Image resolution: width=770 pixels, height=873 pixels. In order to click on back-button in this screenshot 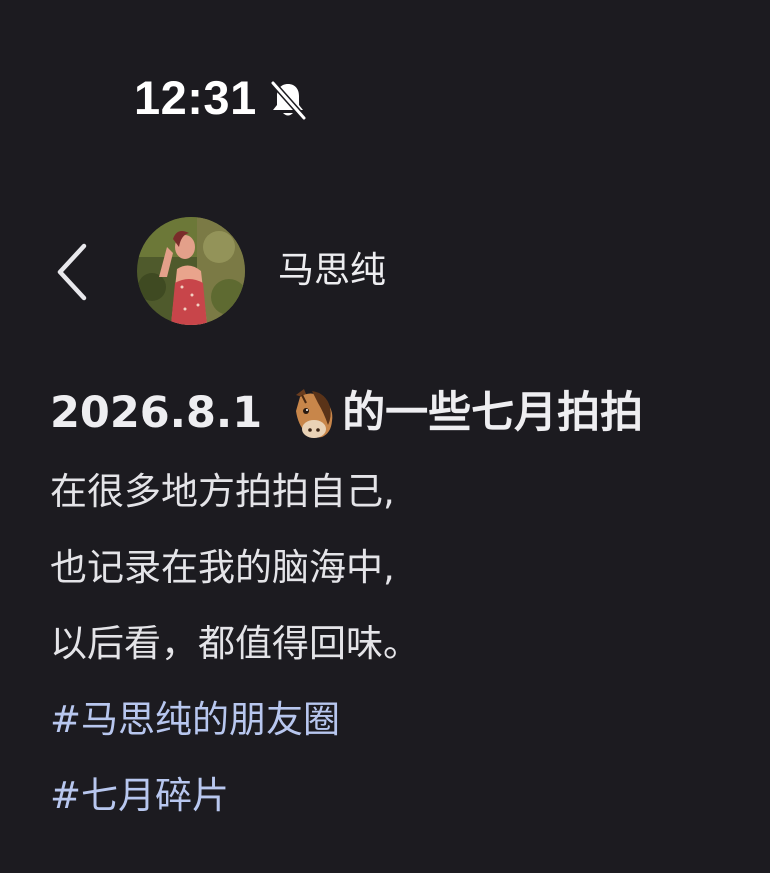, I will do `click(72, 272)`.